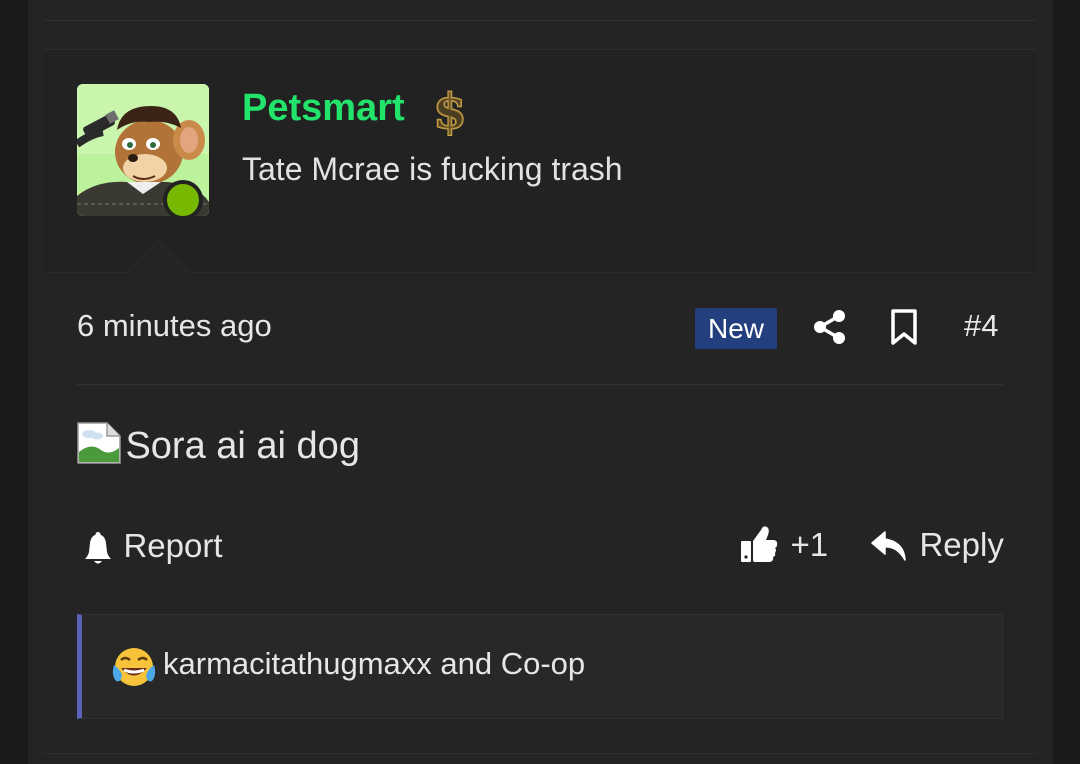 The image size is (1080, 764). I want to click on post-meta-row: 6 minutes ago New #4, so click(540, 328).